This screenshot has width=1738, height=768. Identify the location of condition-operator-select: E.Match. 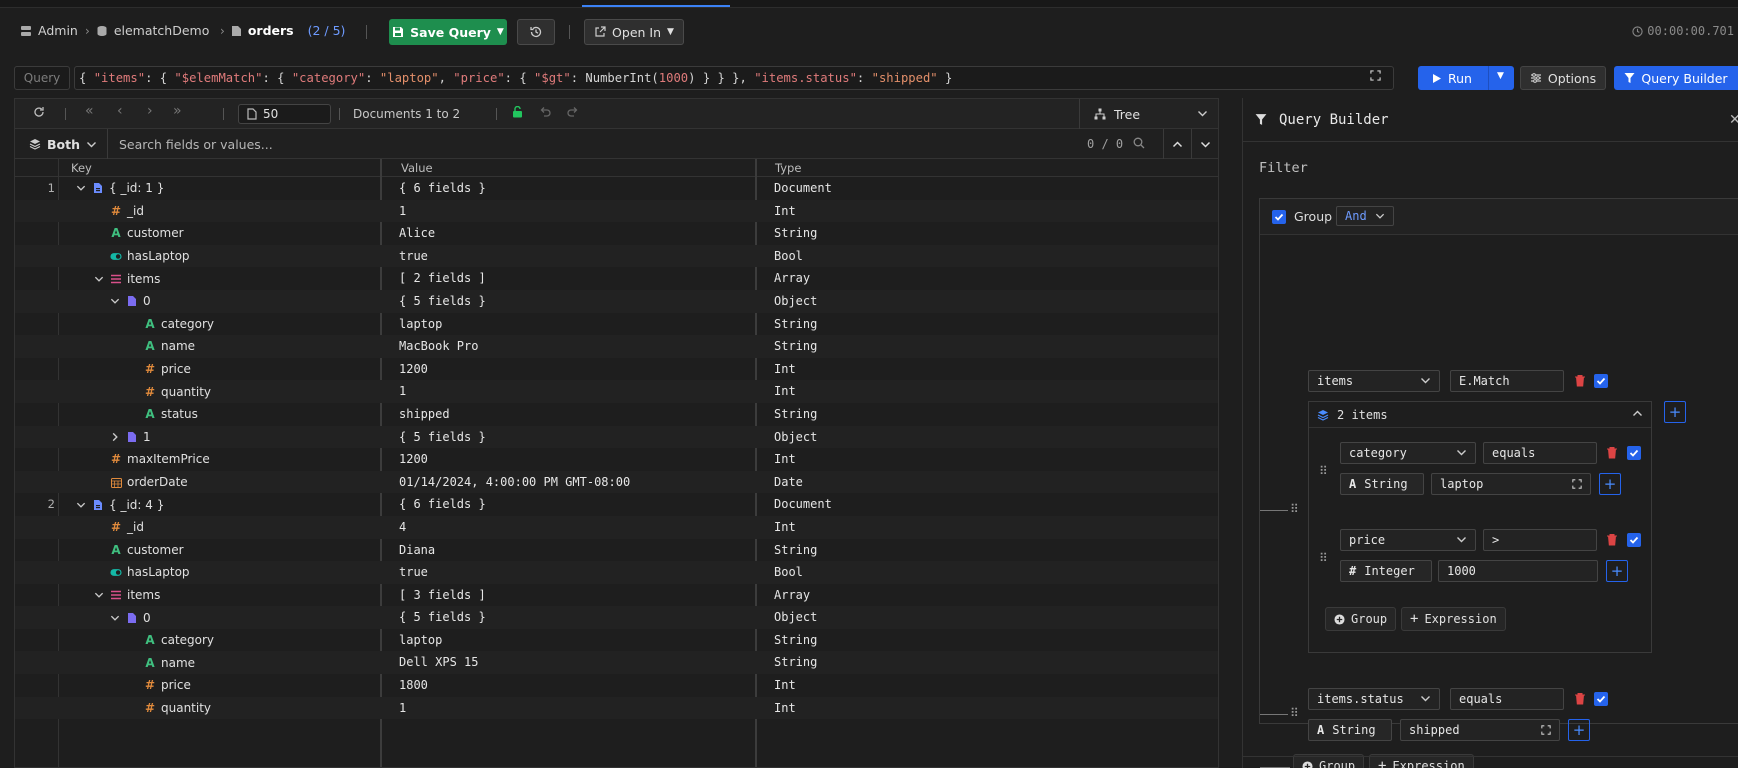
(1507, 381).